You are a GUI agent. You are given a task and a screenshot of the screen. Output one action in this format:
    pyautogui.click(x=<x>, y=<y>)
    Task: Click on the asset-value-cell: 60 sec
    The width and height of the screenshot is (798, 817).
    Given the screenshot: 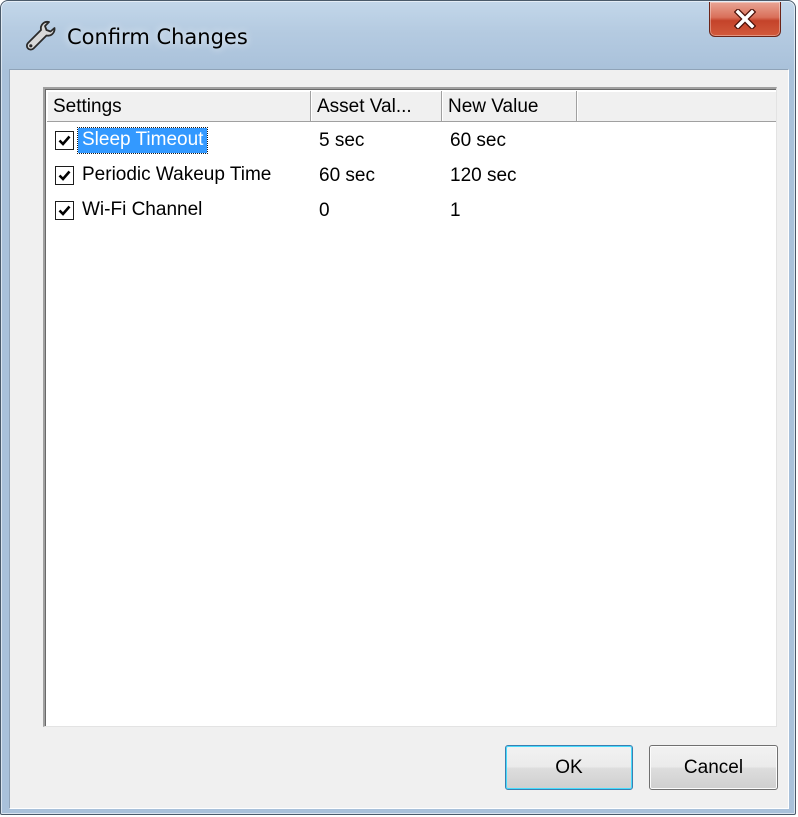 What is the action you would take?
    pyautogui.click(x=347, y=175)
    